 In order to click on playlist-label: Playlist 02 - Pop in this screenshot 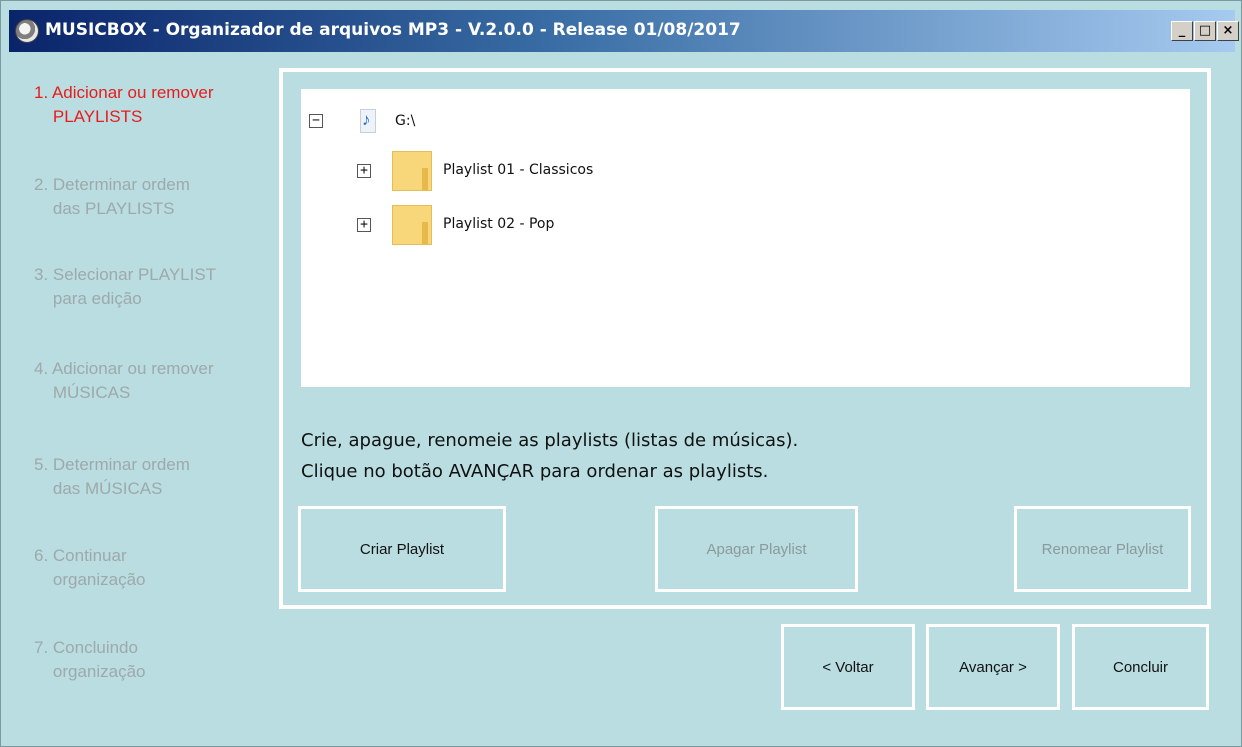, I will do `click(498, 224)`.